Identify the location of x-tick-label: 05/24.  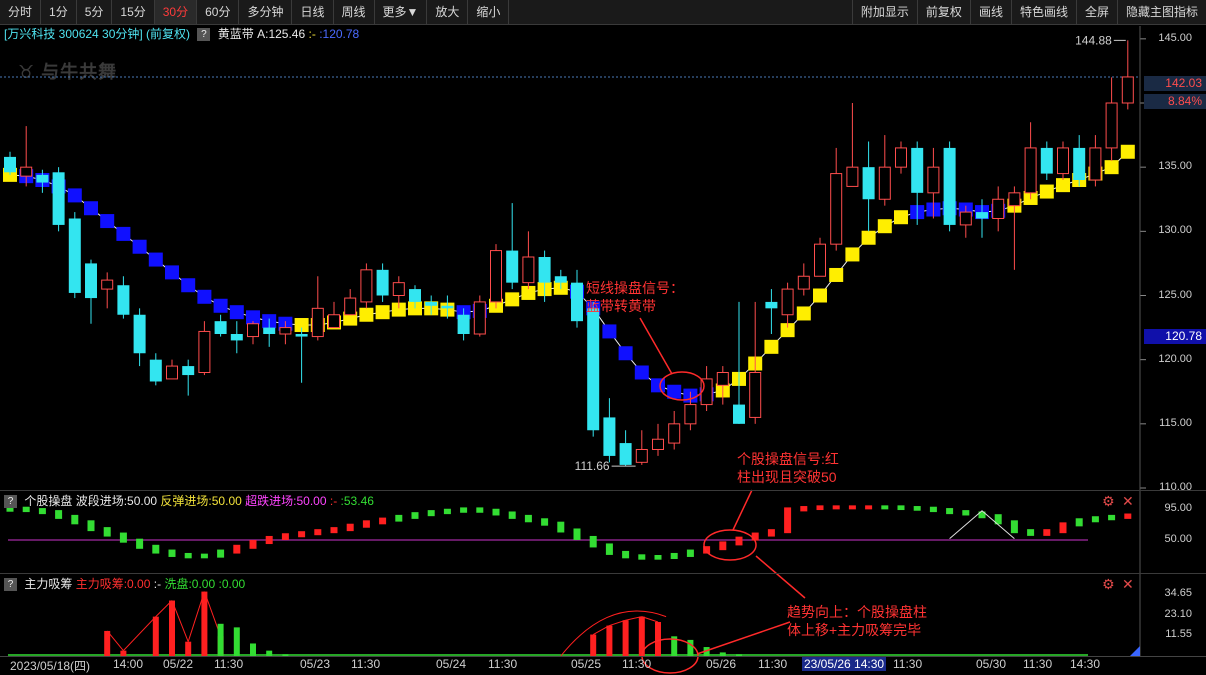
(451, 664).